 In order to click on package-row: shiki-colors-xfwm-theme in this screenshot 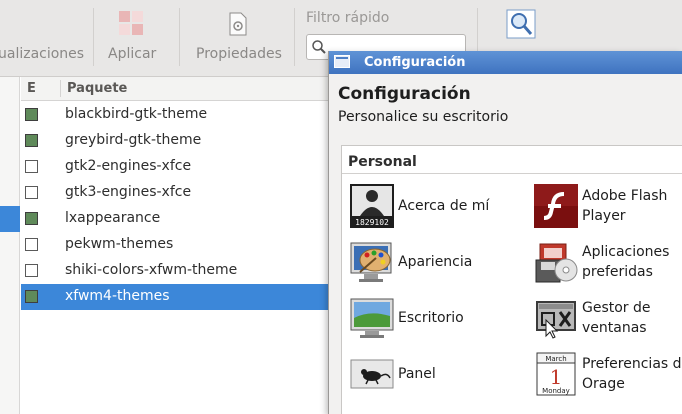, I will do `click(174, 271)`.